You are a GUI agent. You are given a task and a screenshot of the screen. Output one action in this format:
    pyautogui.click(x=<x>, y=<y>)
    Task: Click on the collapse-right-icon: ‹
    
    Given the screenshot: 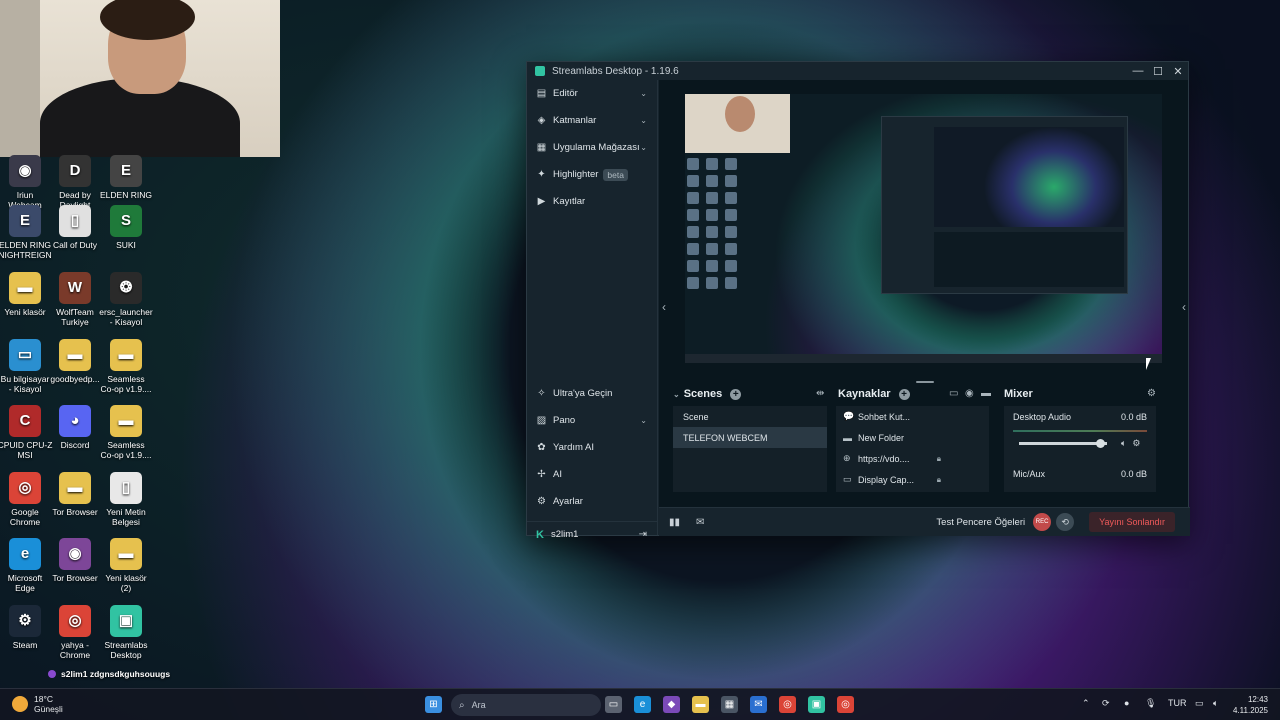 What is the action you would take?
    pyautogui.click(x=1184, y=307)
    